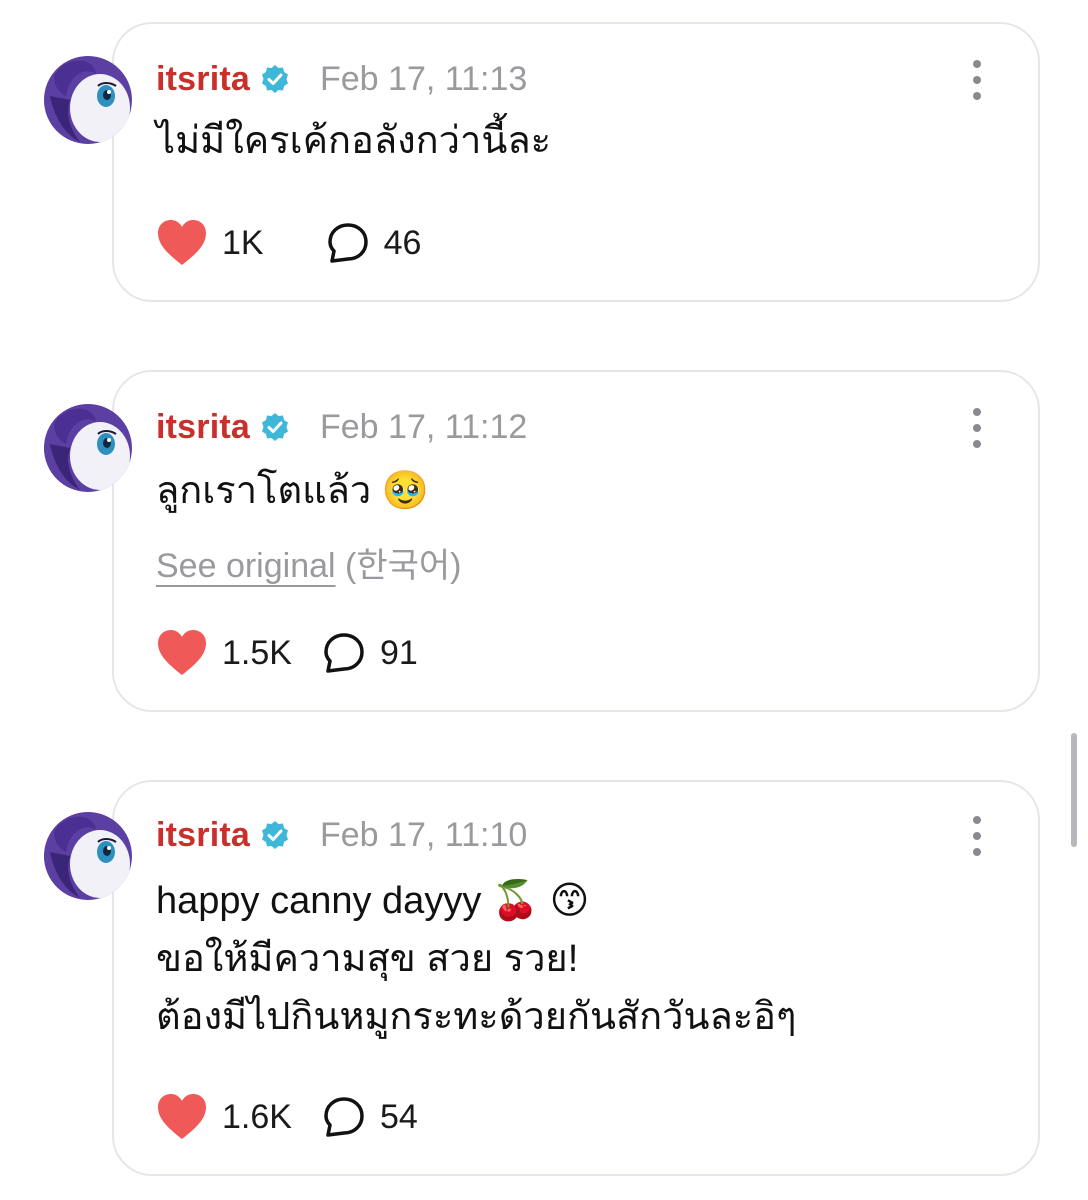 The width and height of the screenshot is (1088, 1200). What do you see at coordinates (293, 491) in the screenshot?
I see `post-text: ลูกเราโตแล้ว 🥹` at bounding box center [293, 491].